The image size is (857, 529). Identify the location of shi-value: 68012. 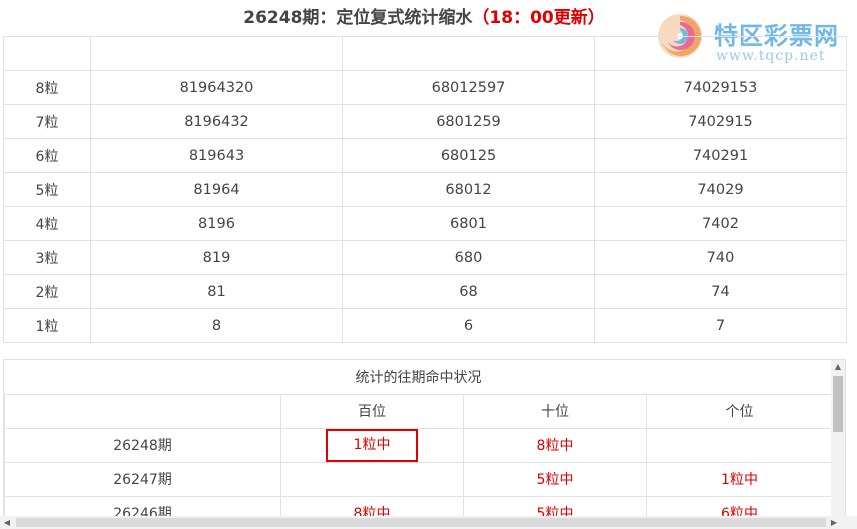
(468, 189).